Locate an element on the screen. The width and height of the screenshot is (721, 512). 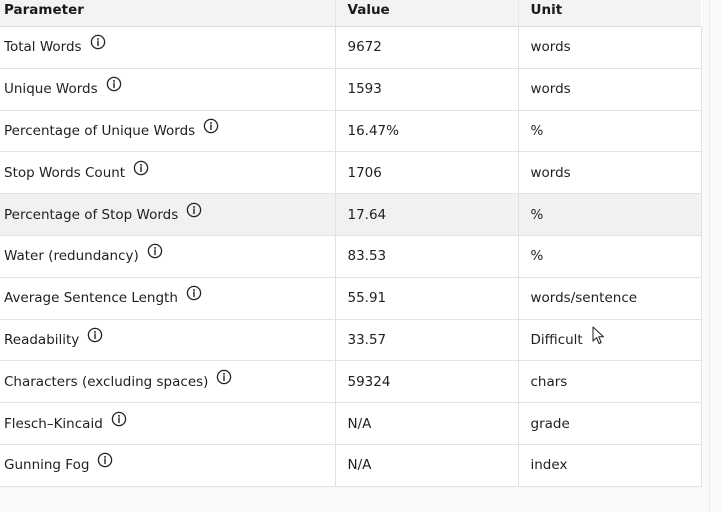
parameter-cell: Characters (excluding spaces) is located at coordinates (168, 382).